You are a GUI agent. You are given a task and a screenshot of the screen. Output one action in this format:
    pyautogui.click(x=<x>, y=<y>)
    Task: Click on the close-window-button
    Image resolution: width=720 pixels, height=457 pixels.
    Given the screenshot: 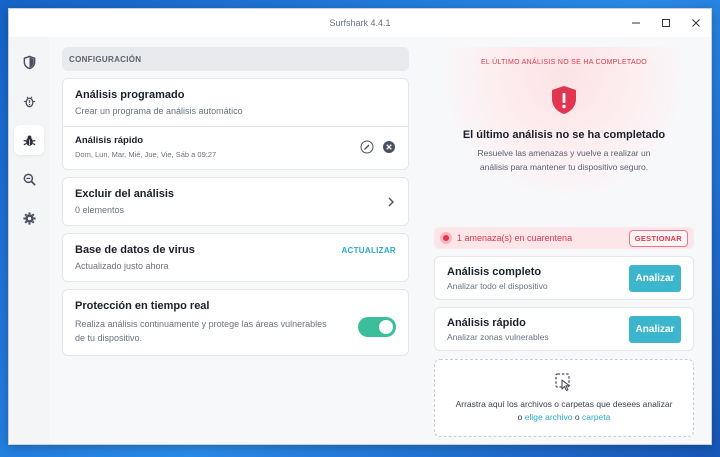 What is the action you would take?
    pyautogui.click(x=696, y=23)
    